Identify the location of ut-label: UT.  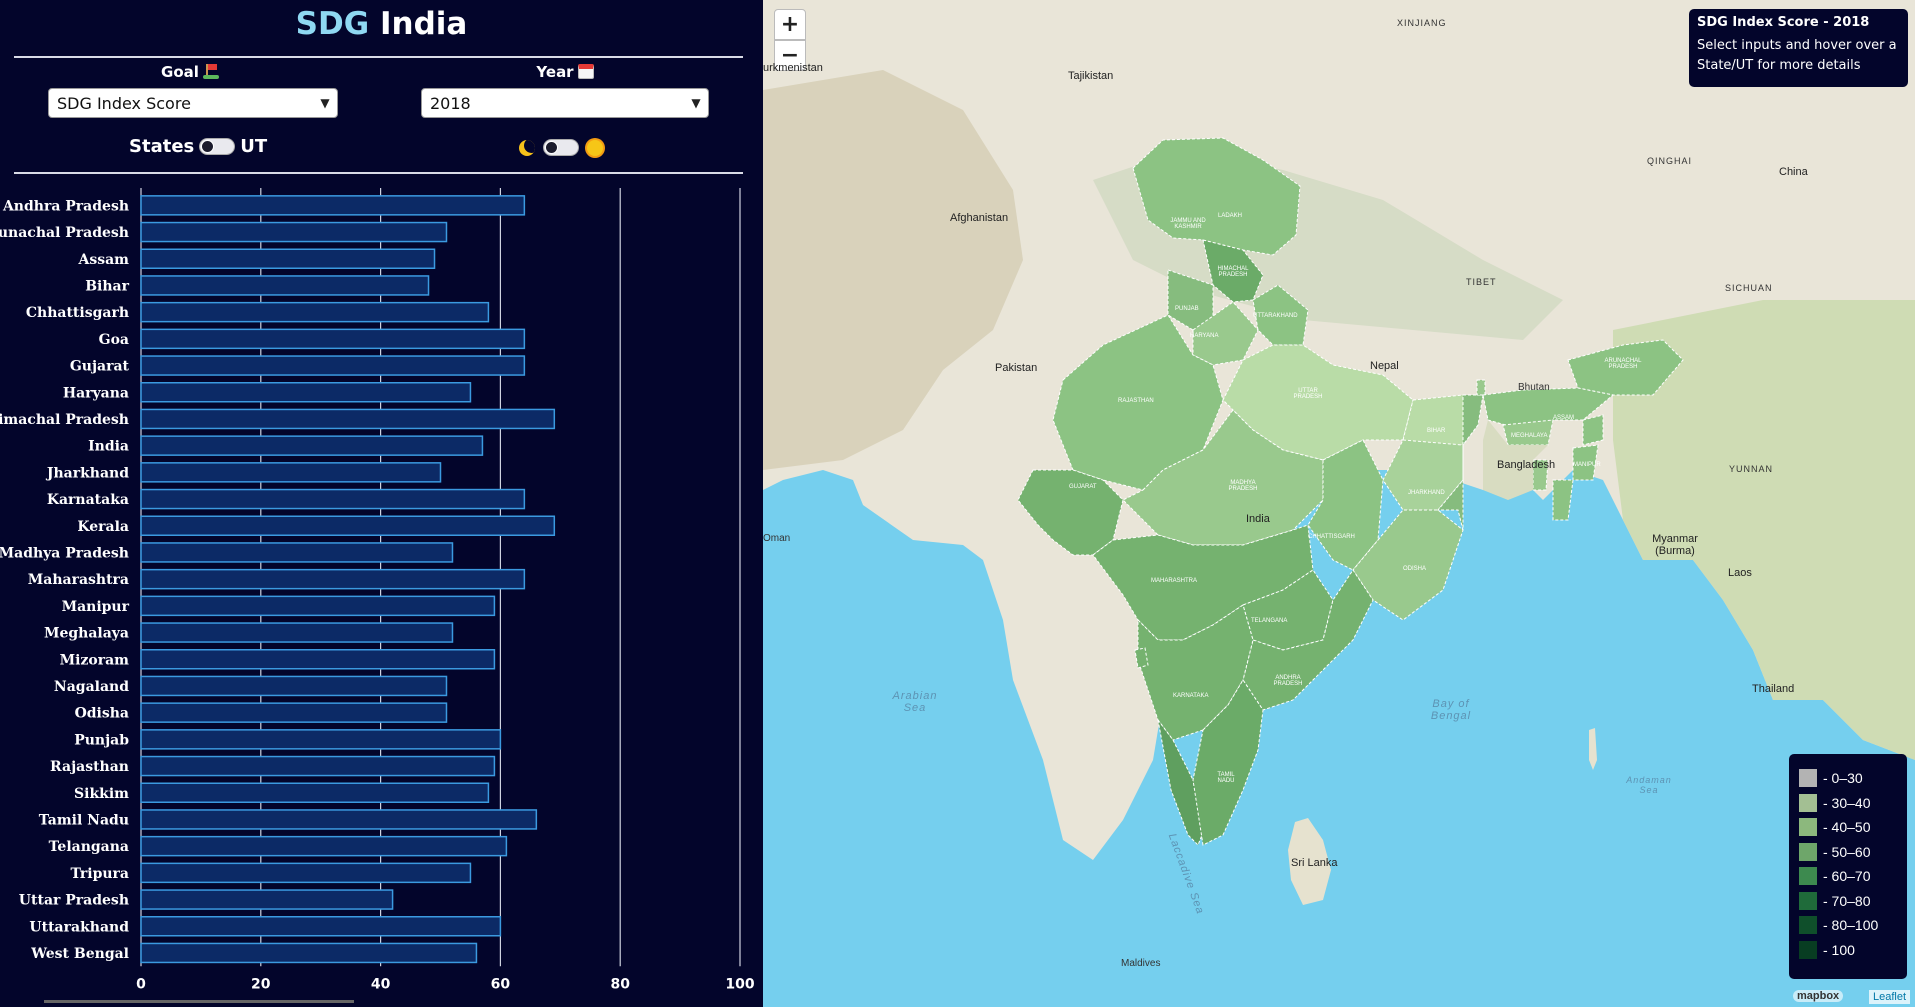
(254, 146).